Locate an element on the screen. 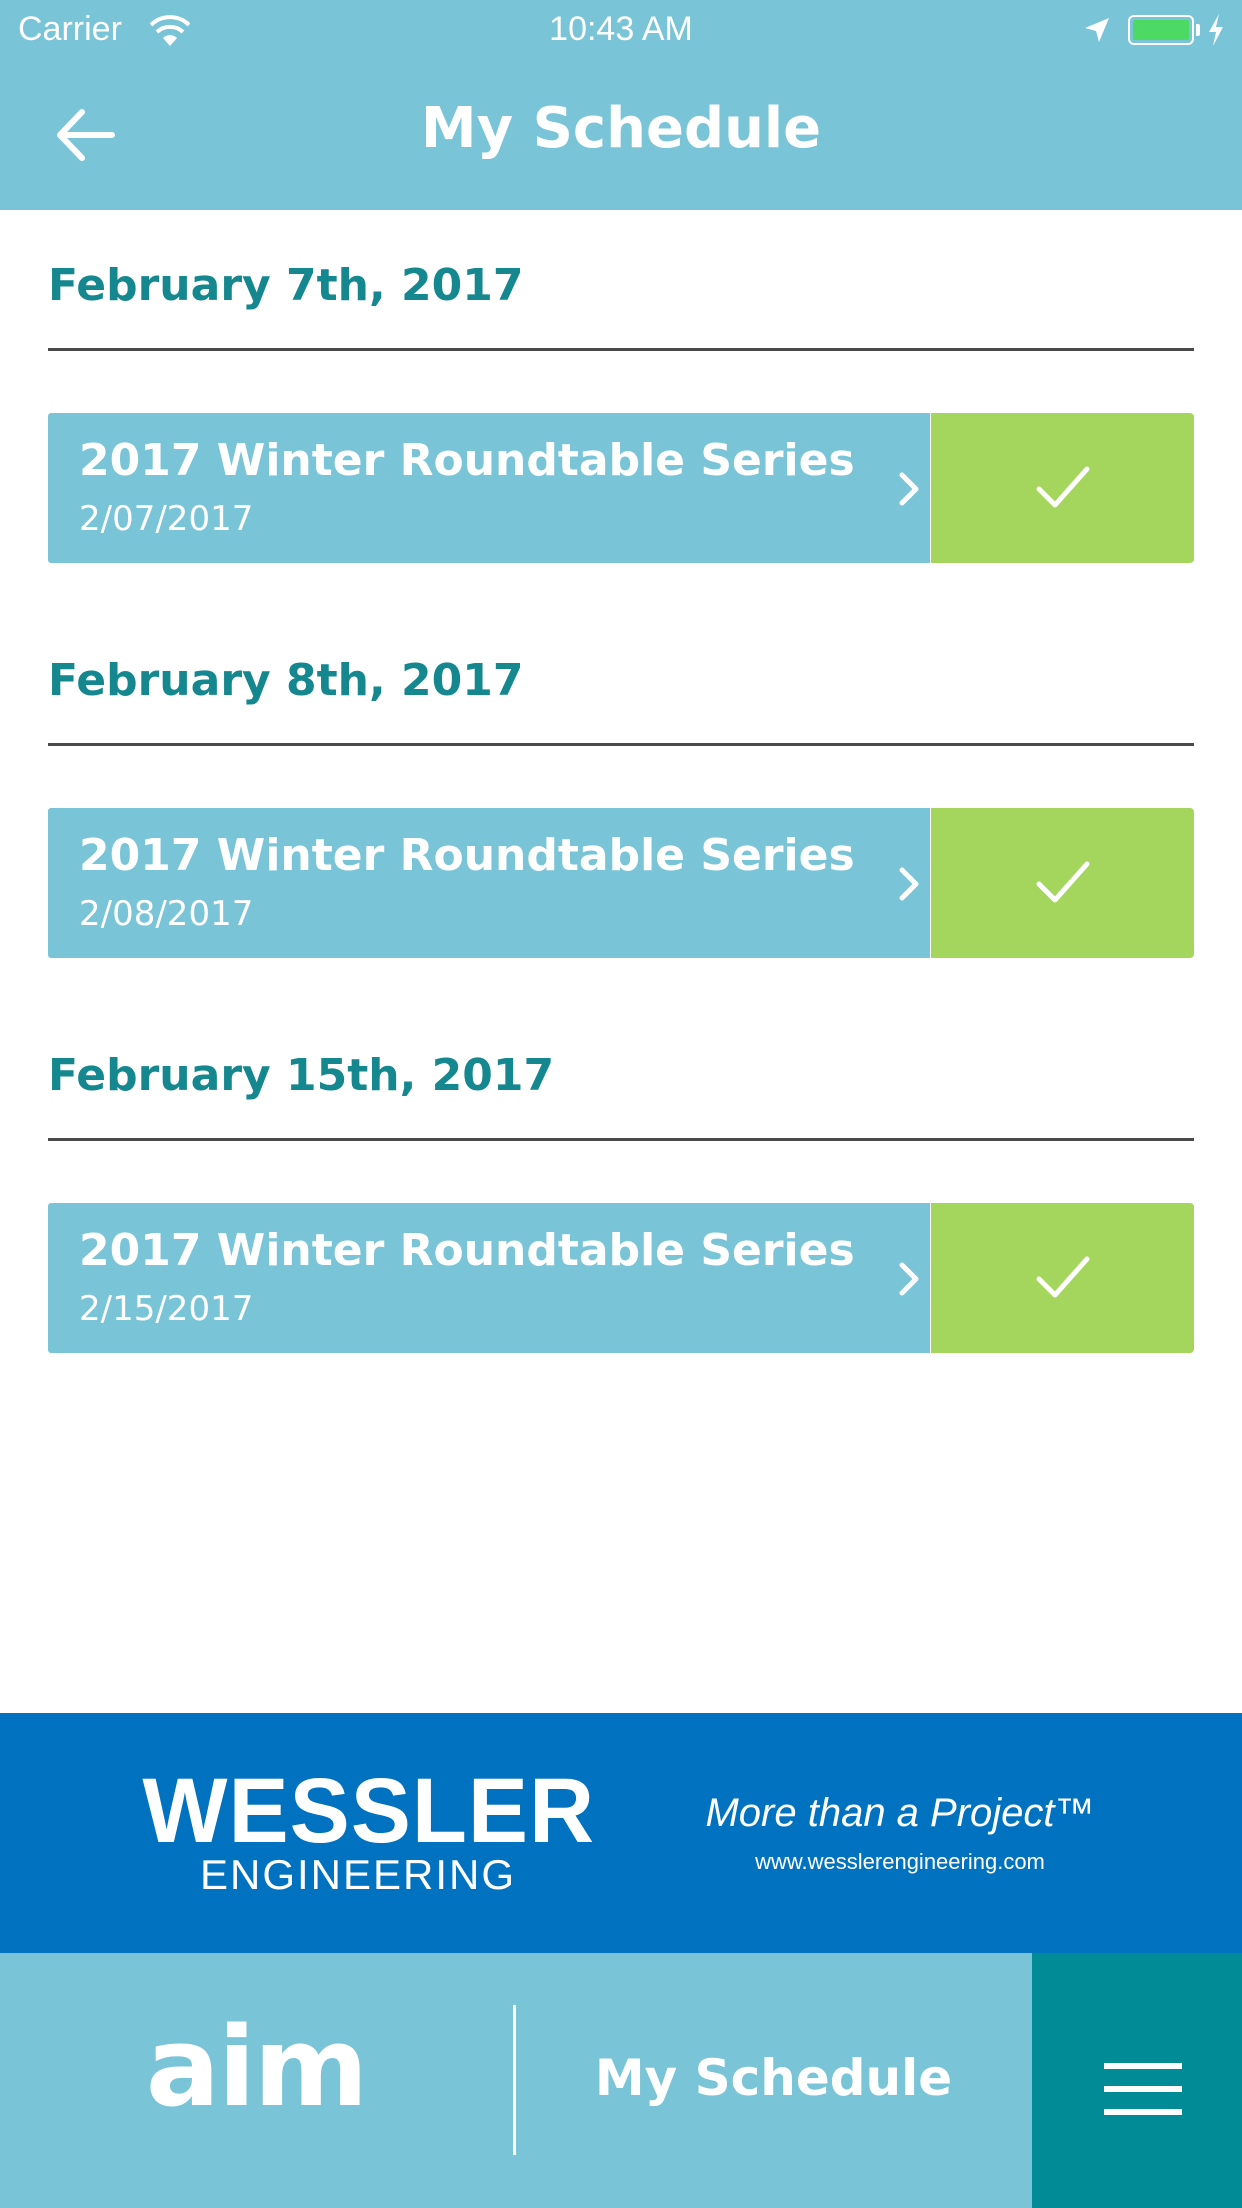 This screenshot has height=2208, width=1242. brand-logo-name: WESSLER is located at coordinates (369, 1811).